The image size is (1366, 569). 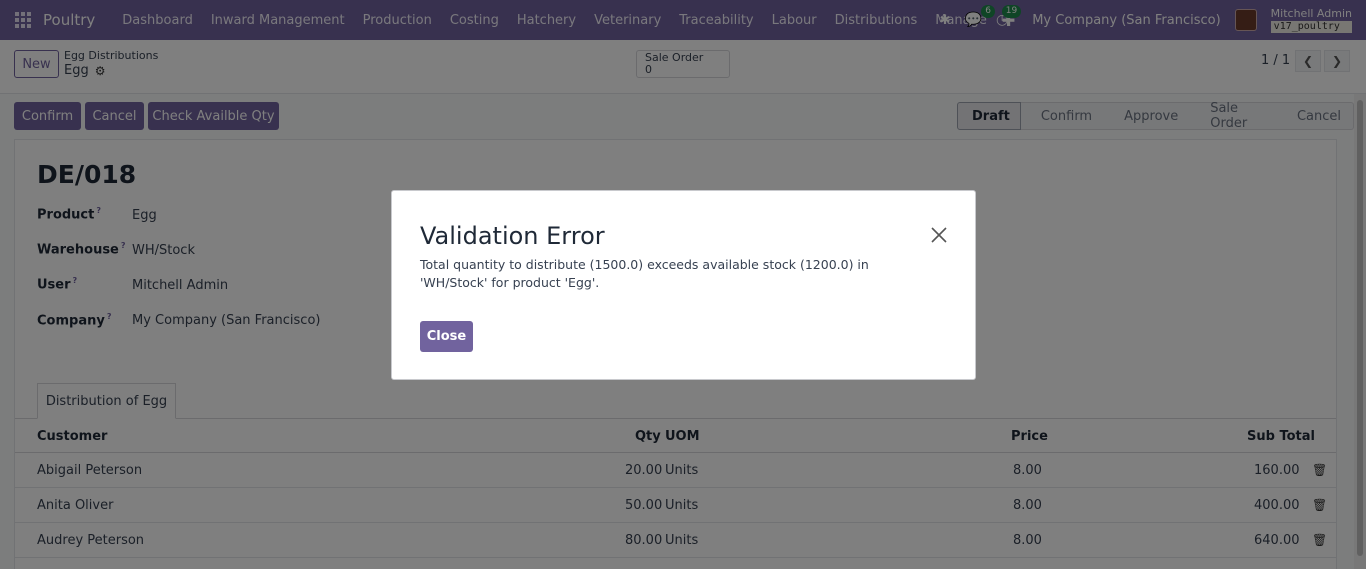 What do you see at coordinates (446, 336) in the screenshot?
I see `dialog-close-button: Close` at bounding box center [446, 336].